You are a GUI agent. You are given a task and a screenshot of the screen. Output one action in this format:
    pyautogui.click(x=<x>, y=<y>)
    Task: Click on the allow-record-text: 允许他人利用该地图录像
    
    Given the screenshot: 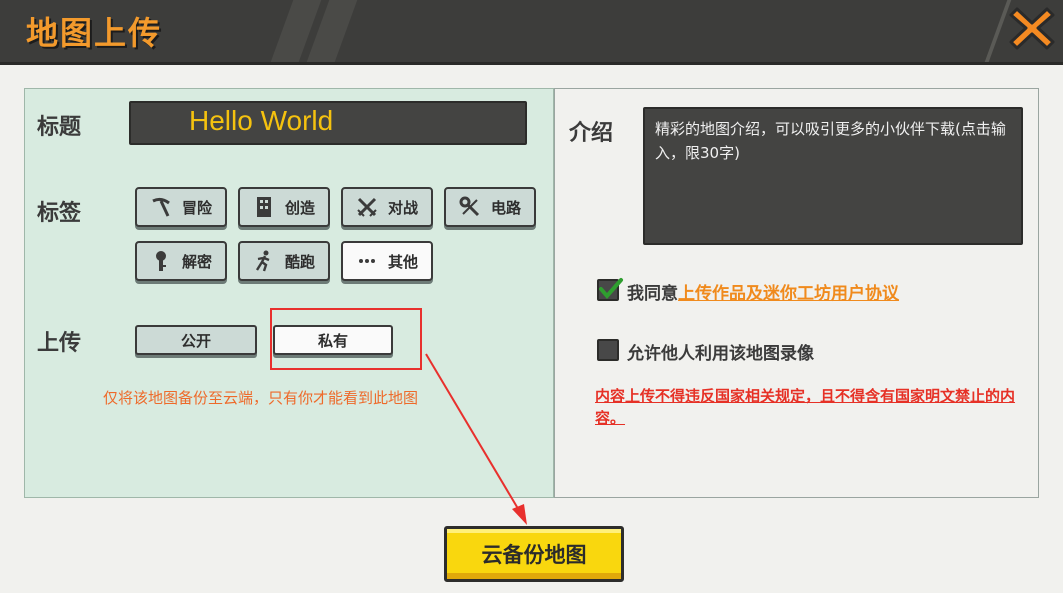 What is the action you would take?
    pyautogui.click(x=720, y=354)
    